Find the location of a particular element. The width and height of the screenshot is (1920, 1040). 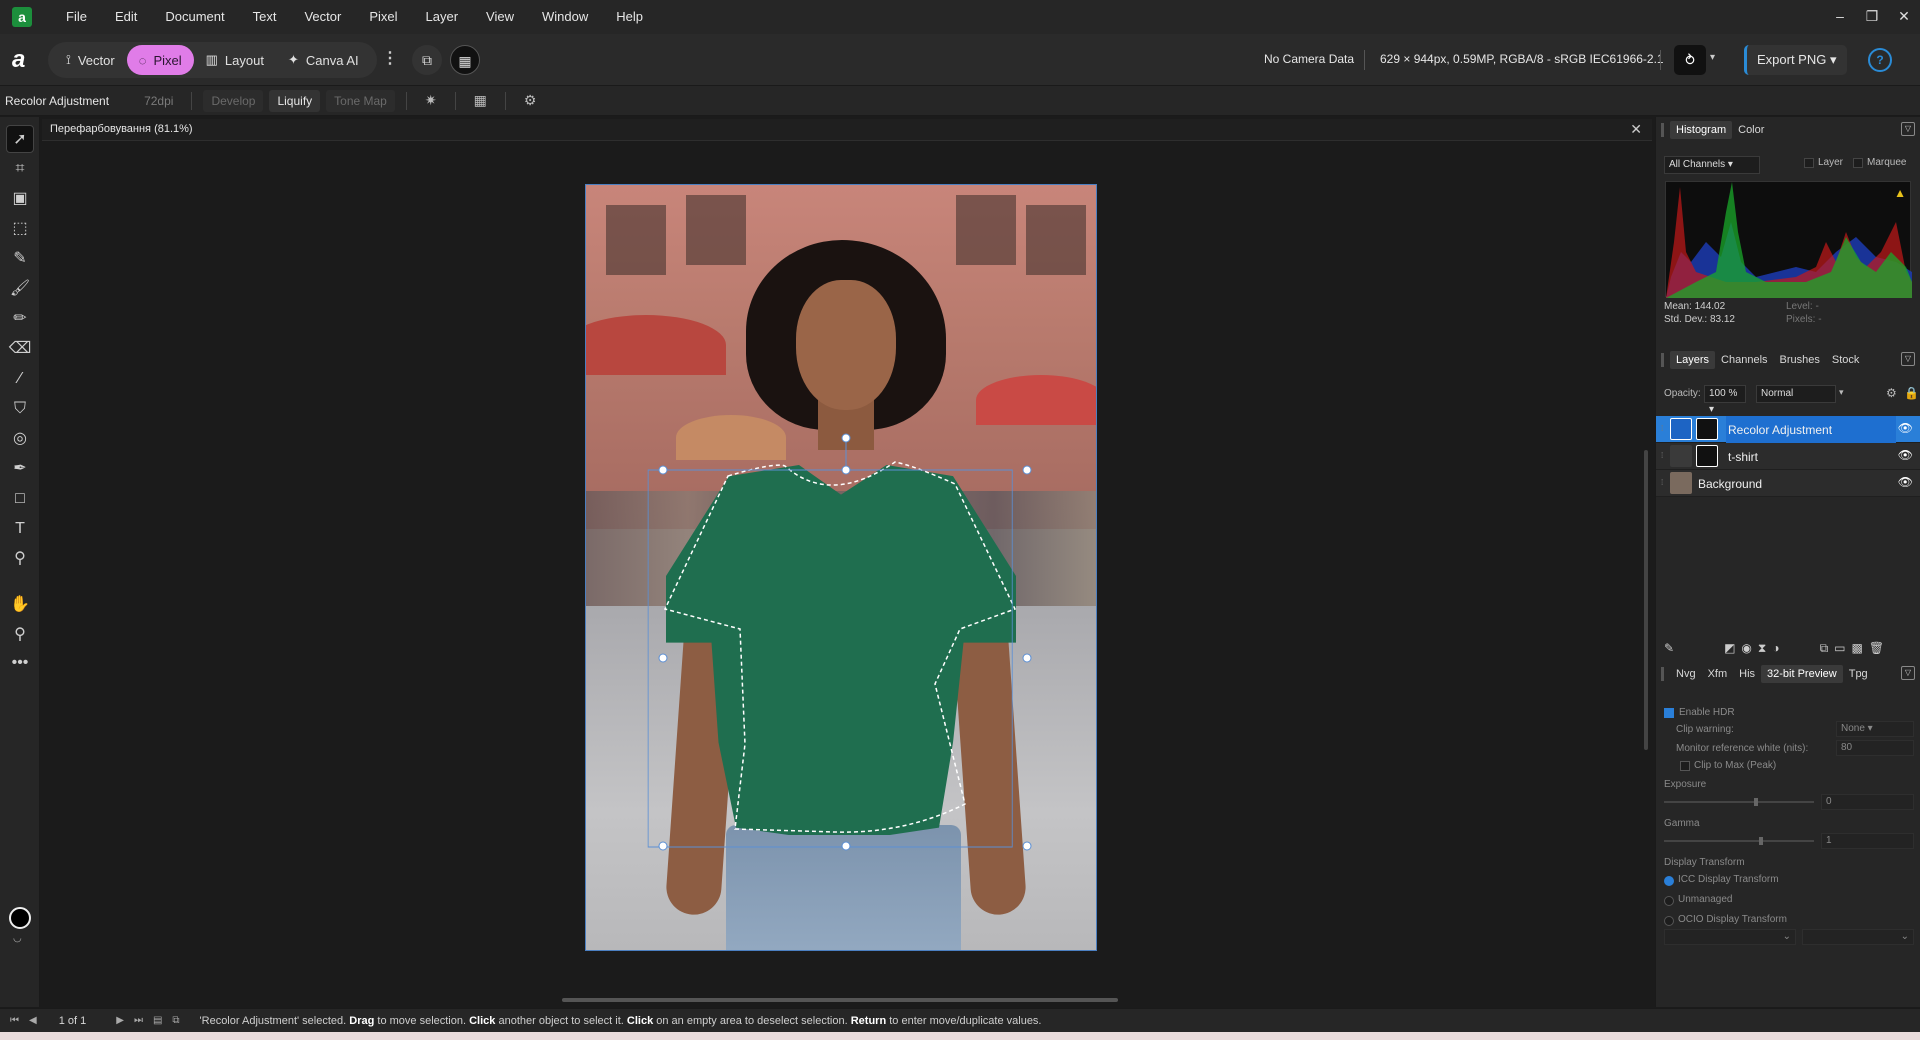

restore-icon: ❐ is located at coordinates (1872, 17).